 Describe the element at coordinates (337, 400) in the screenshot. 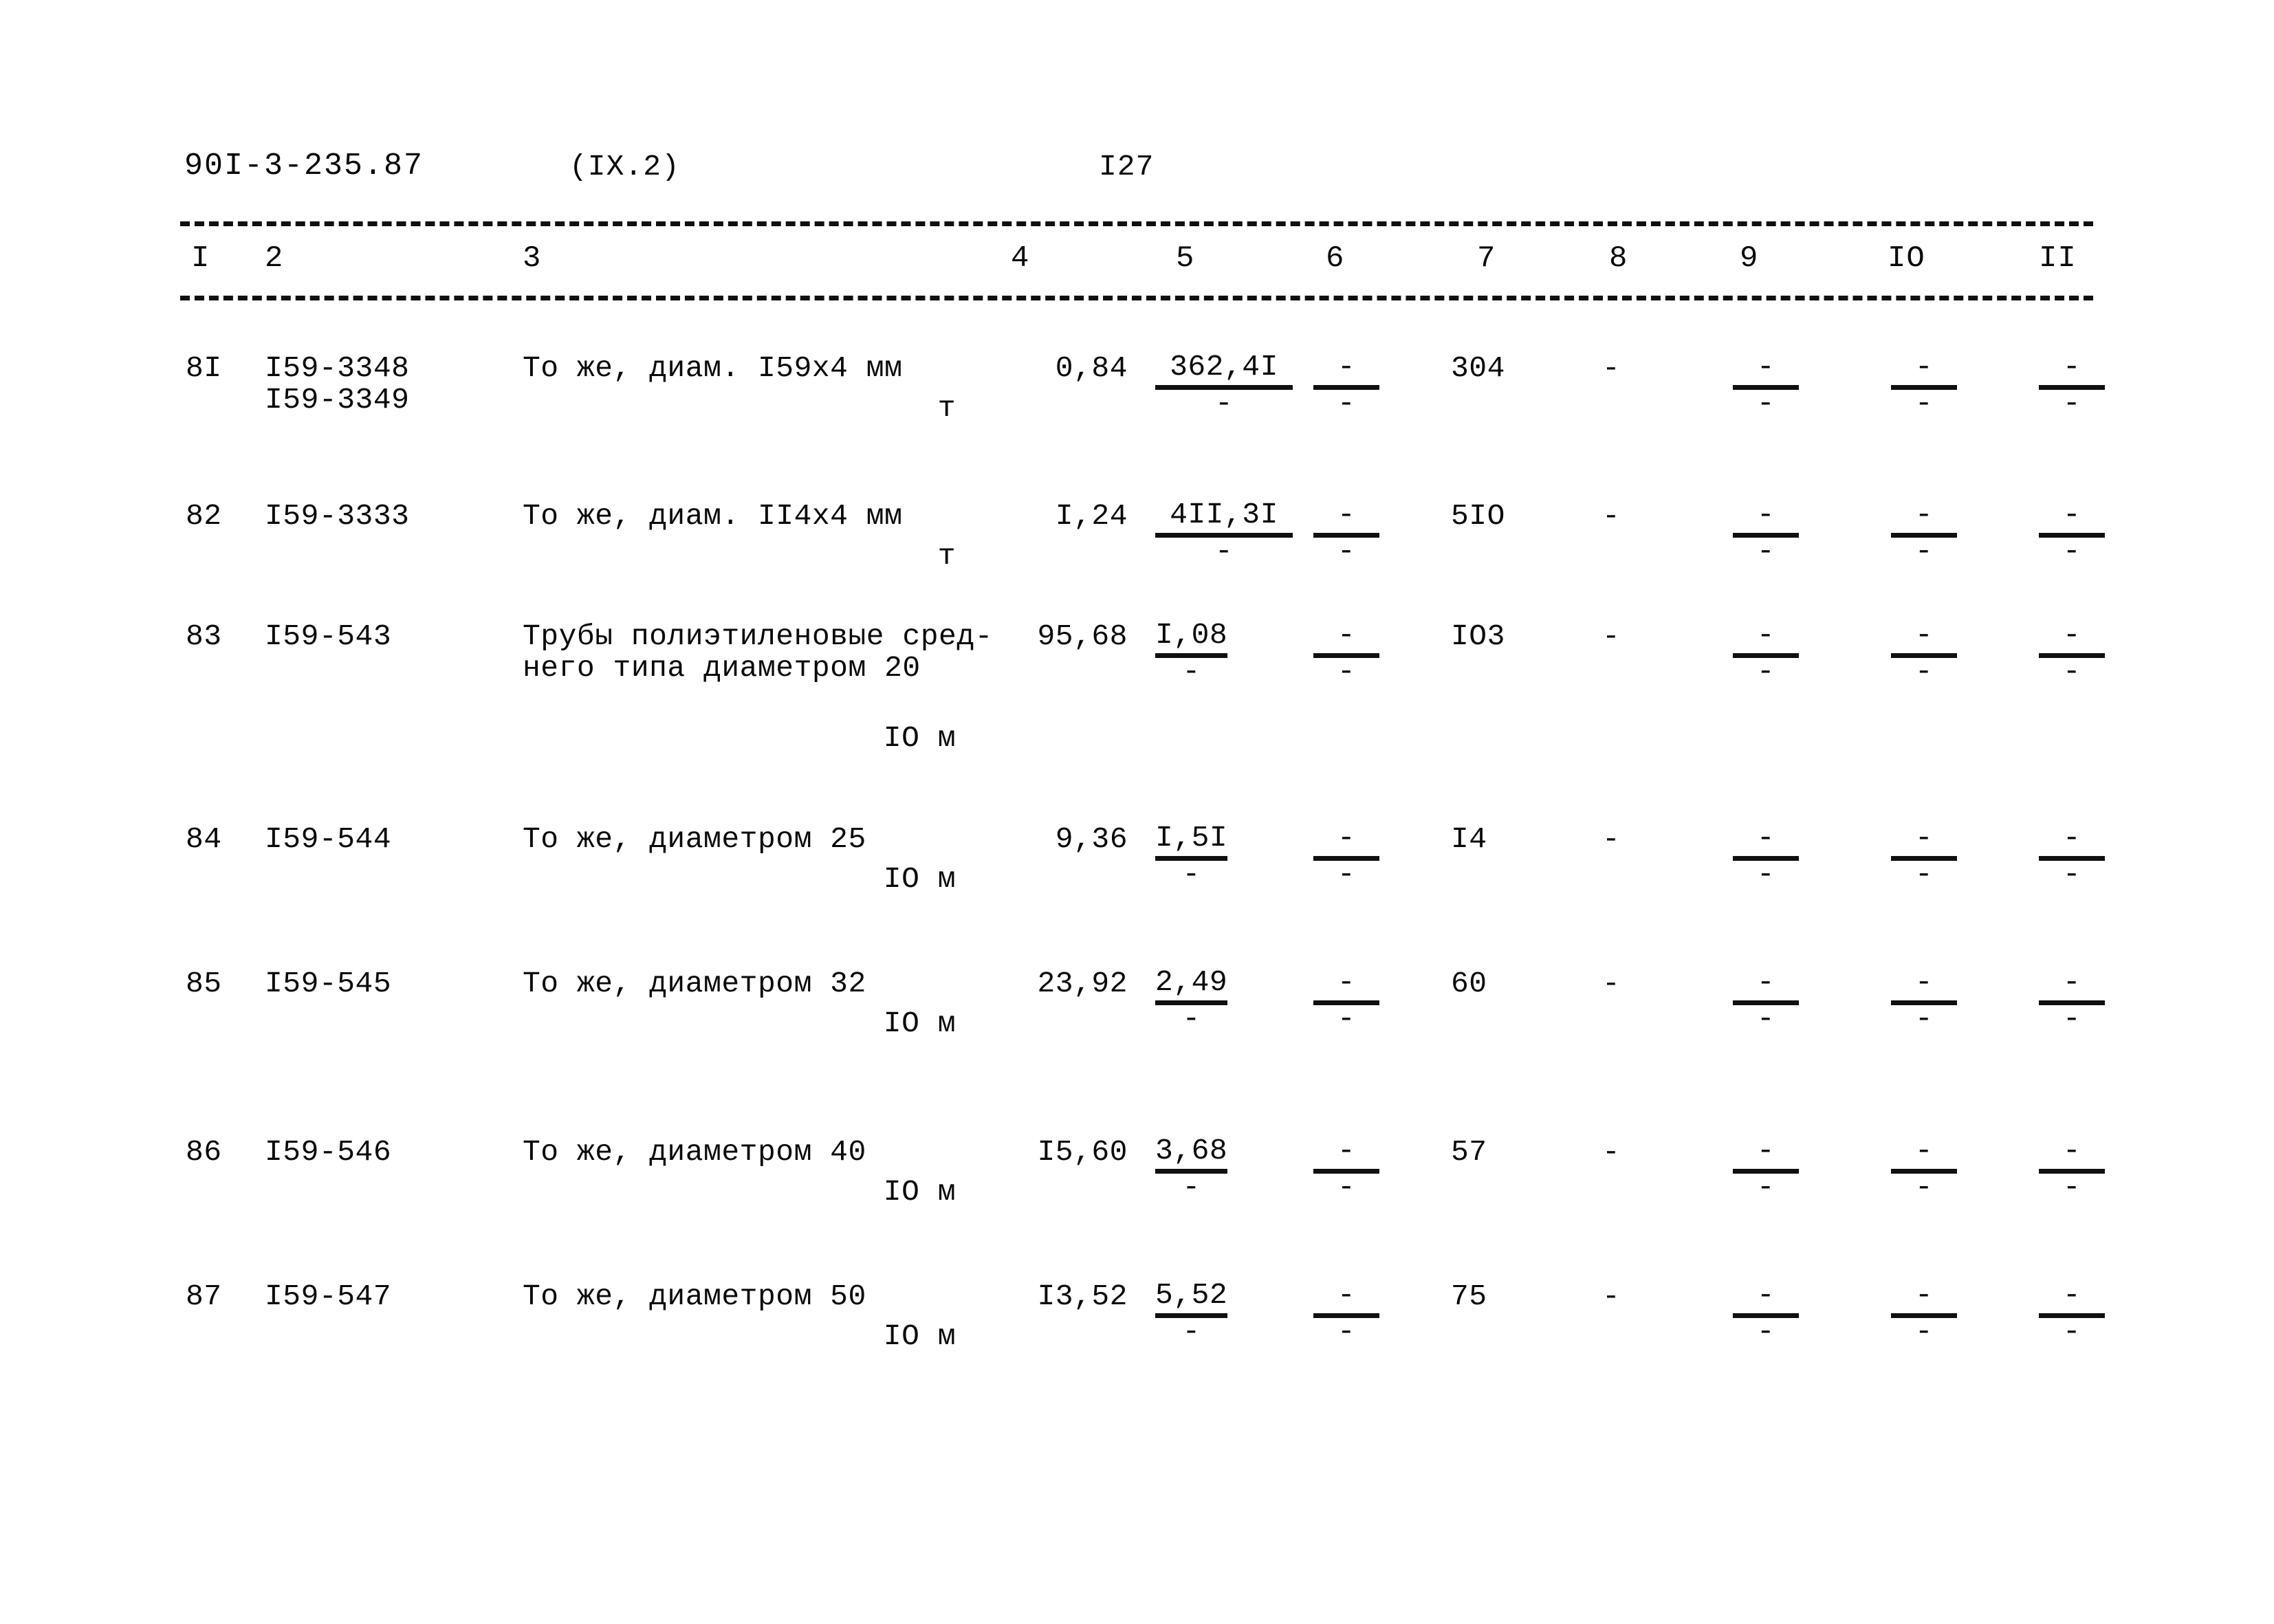

I see `resource-code-secondary: I59-3349` at that location.